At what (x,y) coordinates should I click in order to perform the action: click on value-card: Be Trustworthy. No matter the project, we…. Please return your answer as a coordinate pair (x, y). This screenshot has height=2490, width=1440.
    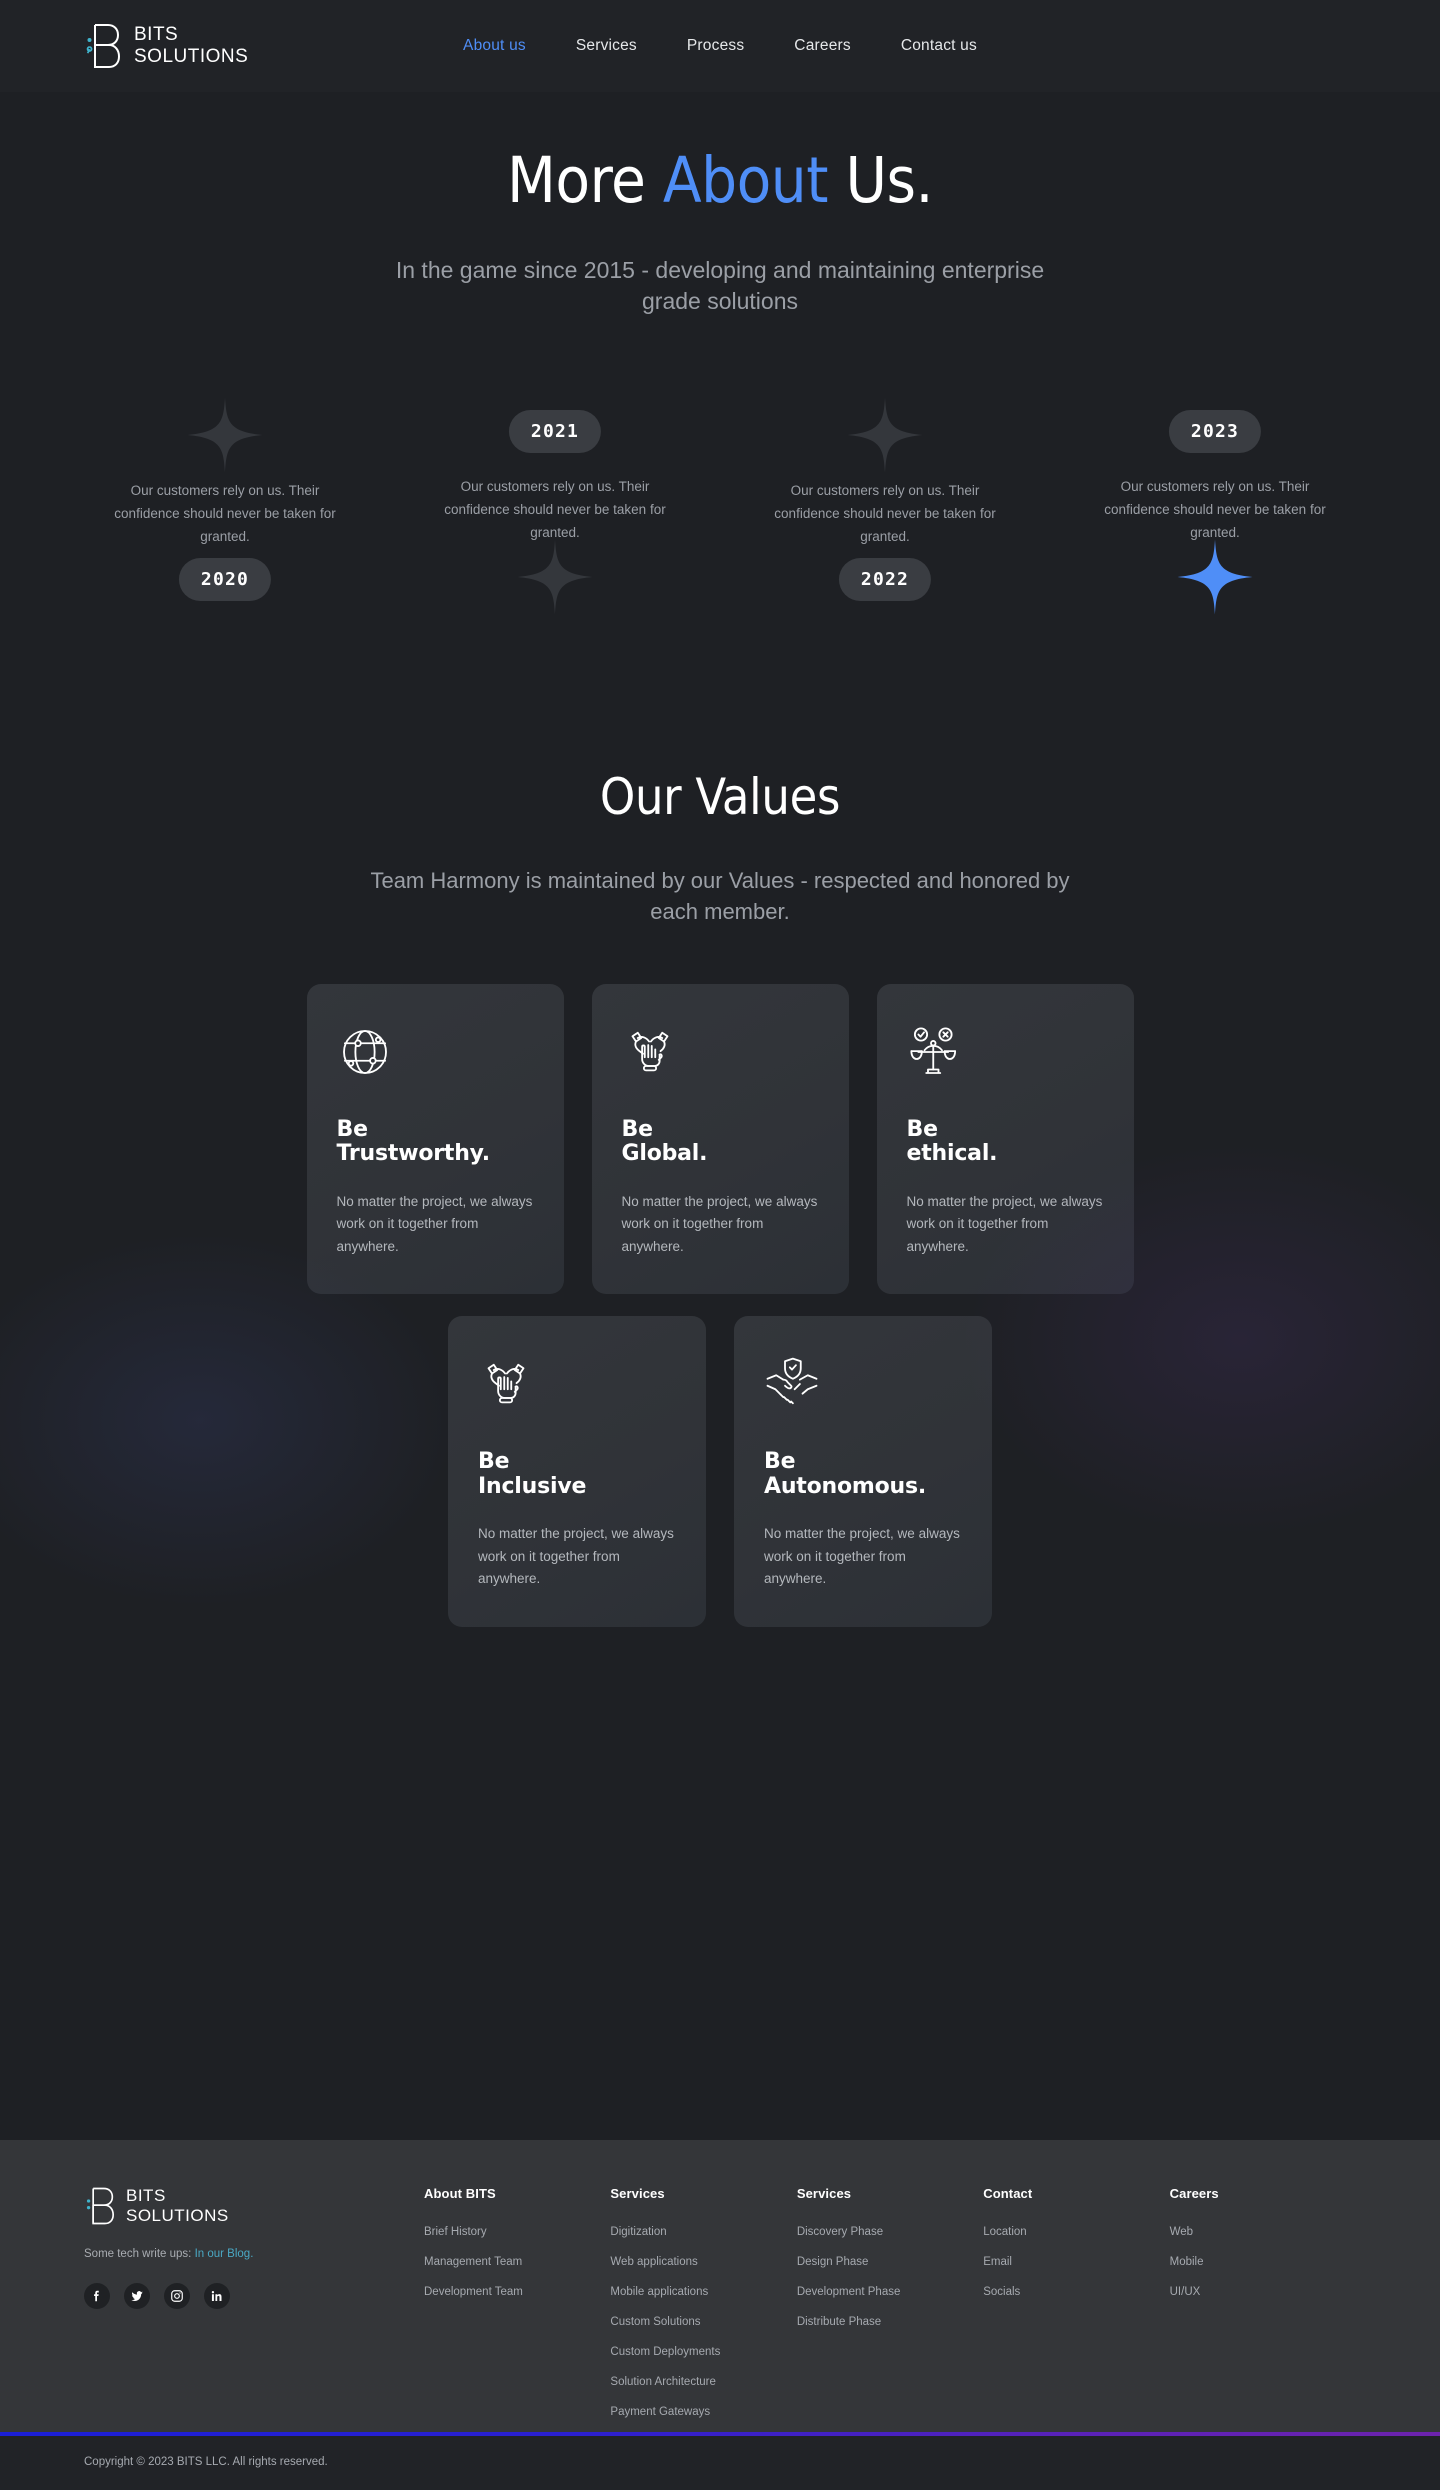
    Looking at the image, I should click on (435, 1139).